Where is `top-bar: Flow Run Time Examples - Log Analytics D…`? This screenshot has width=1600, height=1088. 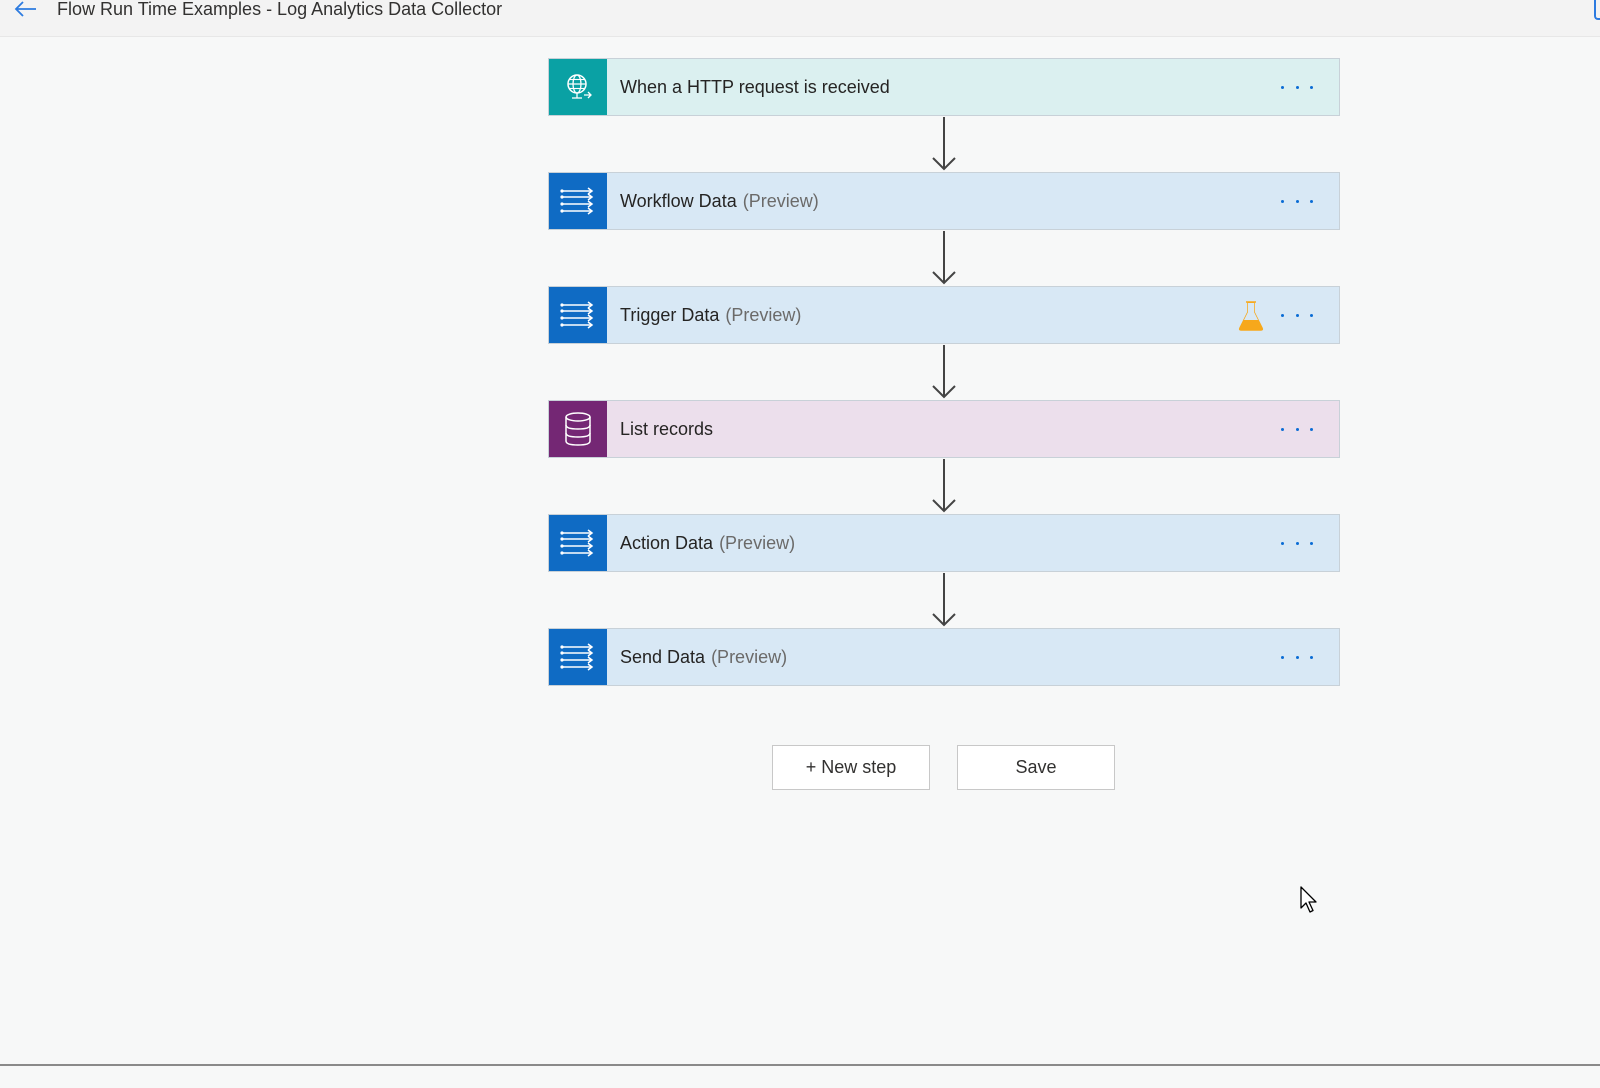
top-bar: Flow Run Time Examples - Log Analytics D… is located at coordinates (800, 18).